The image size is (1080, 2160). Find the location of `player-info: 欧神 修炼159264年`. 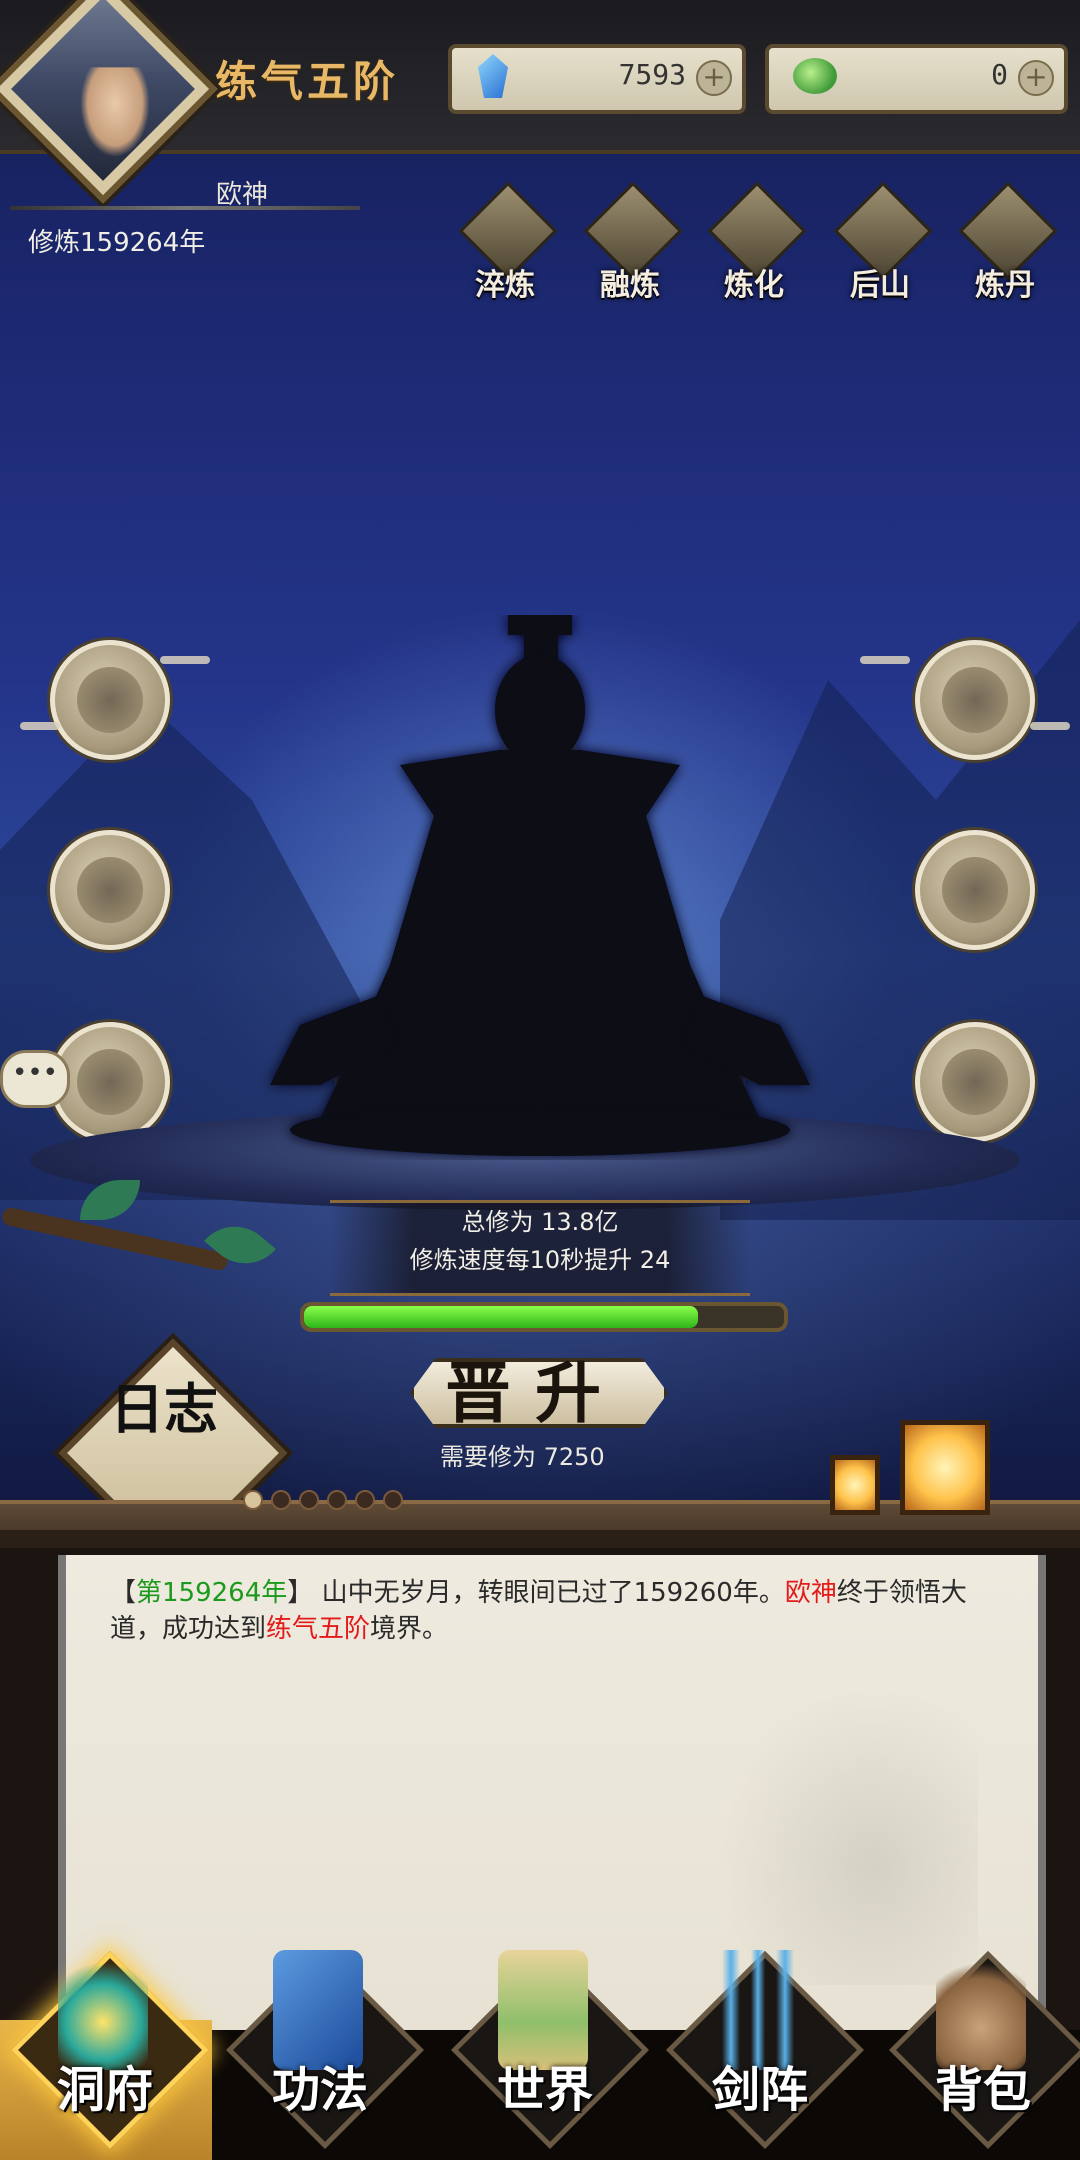

player-info: 欧神 修炼159264年 is located at coordinates (185, 210).